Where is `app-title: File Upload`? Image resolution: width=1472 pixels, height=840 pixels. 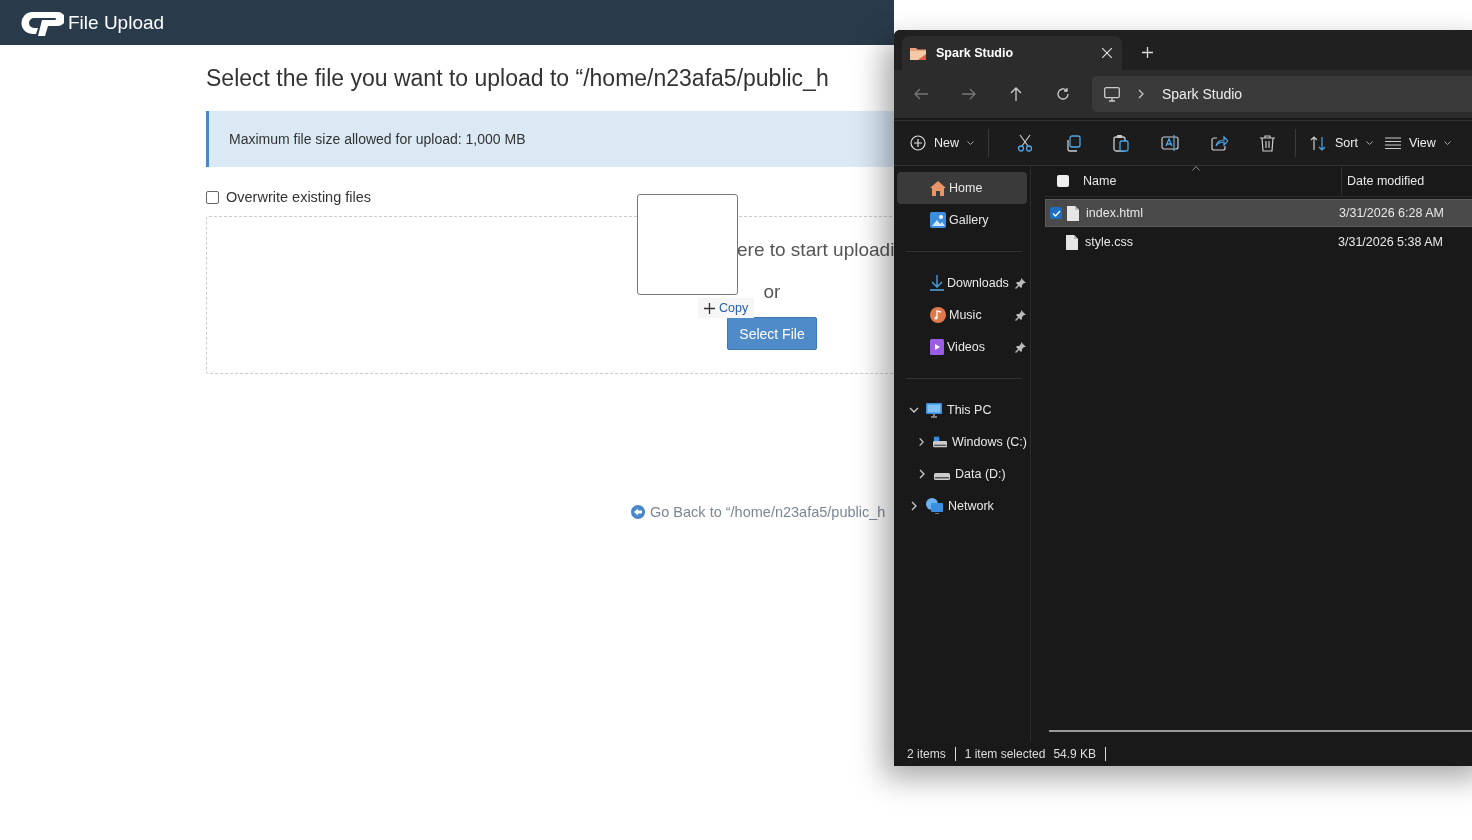 app-title: File Upload is located at coordinates (116, 22).